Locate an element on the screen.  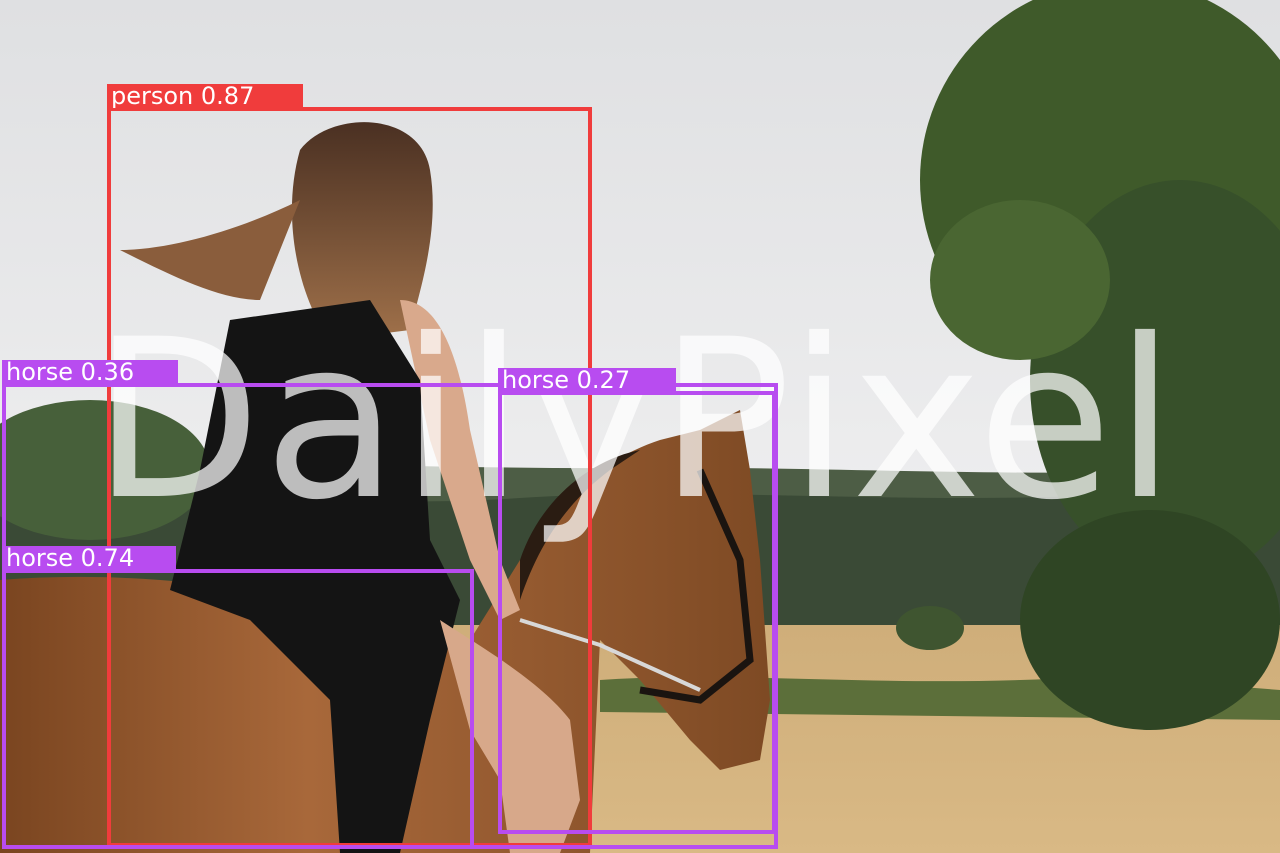
small-bush is located at coordinates (930, 628).